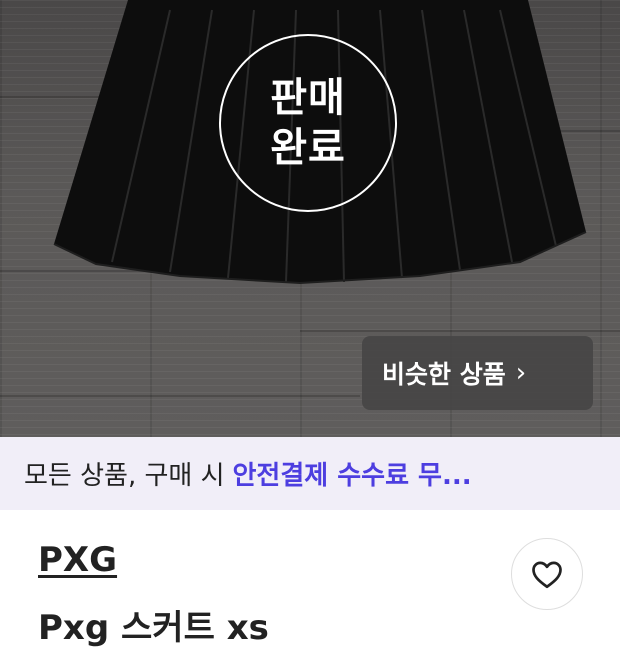  What do you see at coordinates (153, 628) in the screenshot?
I see `product-title: Pxg 스커트 xs` at bounding box center [153, 628].